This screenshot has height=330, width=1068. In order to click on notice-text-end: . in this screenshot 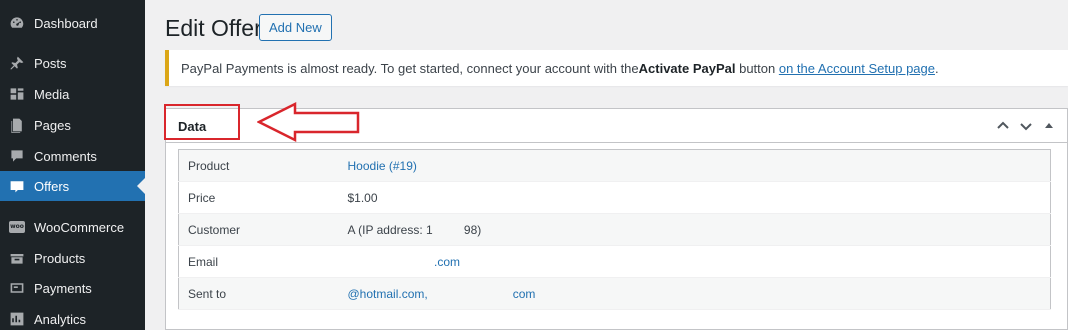, I will do `click(937, 68)`.